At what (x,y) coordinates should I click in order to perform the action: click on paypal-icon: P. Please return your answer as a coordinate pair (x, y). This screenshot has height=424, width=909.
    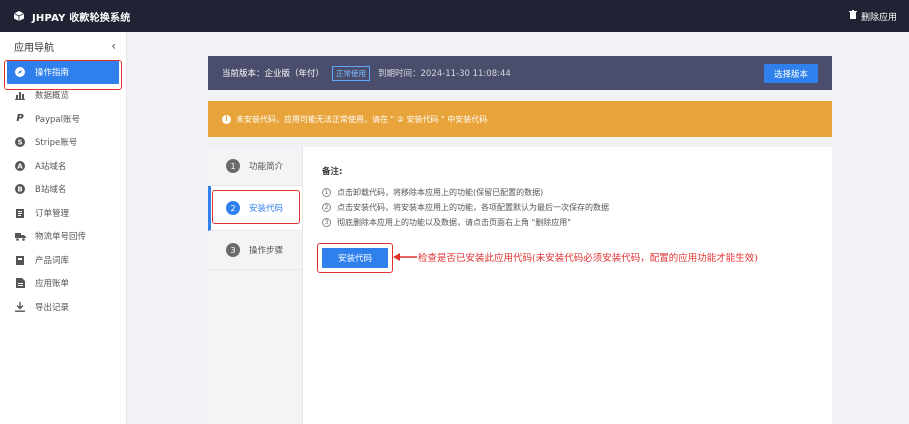
    Looking at the image, I should click on (20, 119).